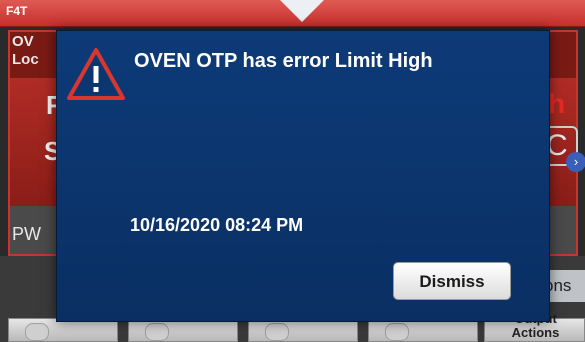 This screenshot has height=342, width=585. I want to click on app-label: F4T, so click(17, 11).